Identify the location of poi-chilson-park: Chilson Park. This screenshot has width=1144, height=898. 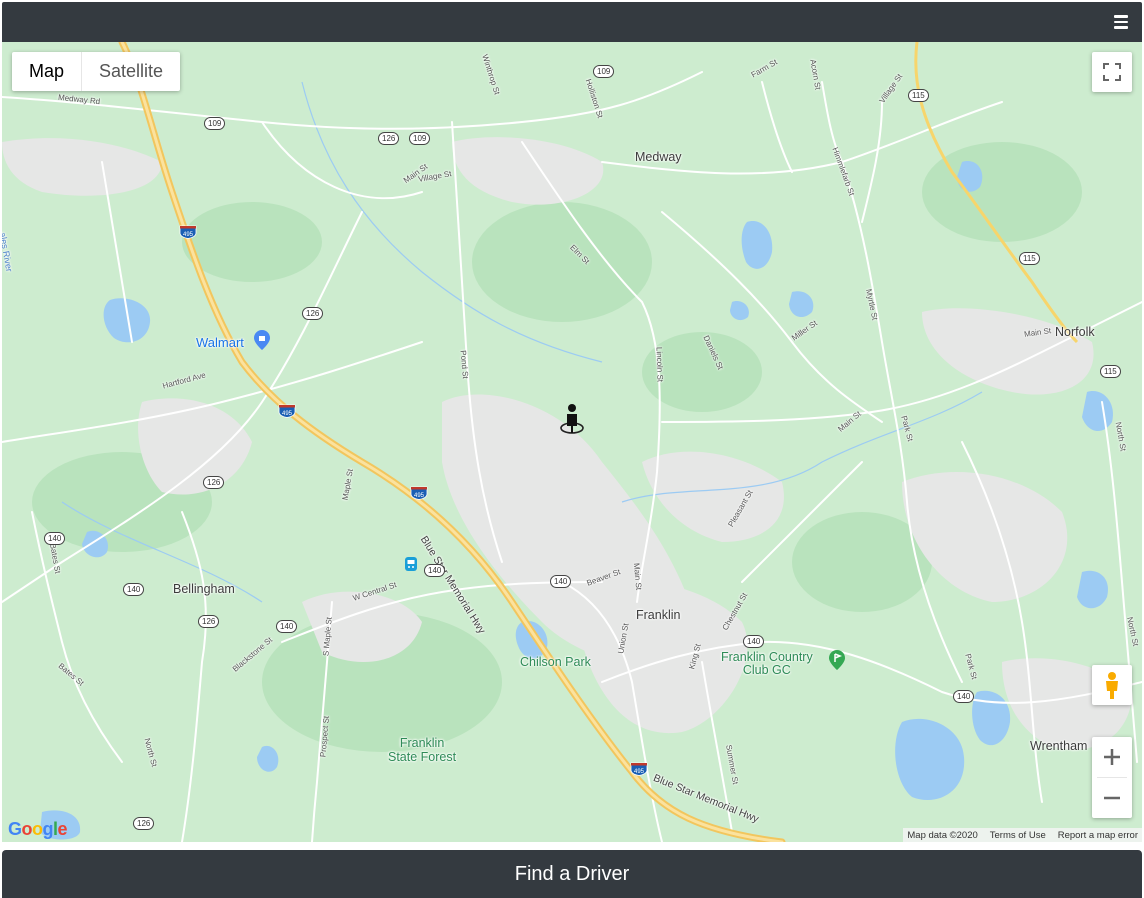
(555, 662).